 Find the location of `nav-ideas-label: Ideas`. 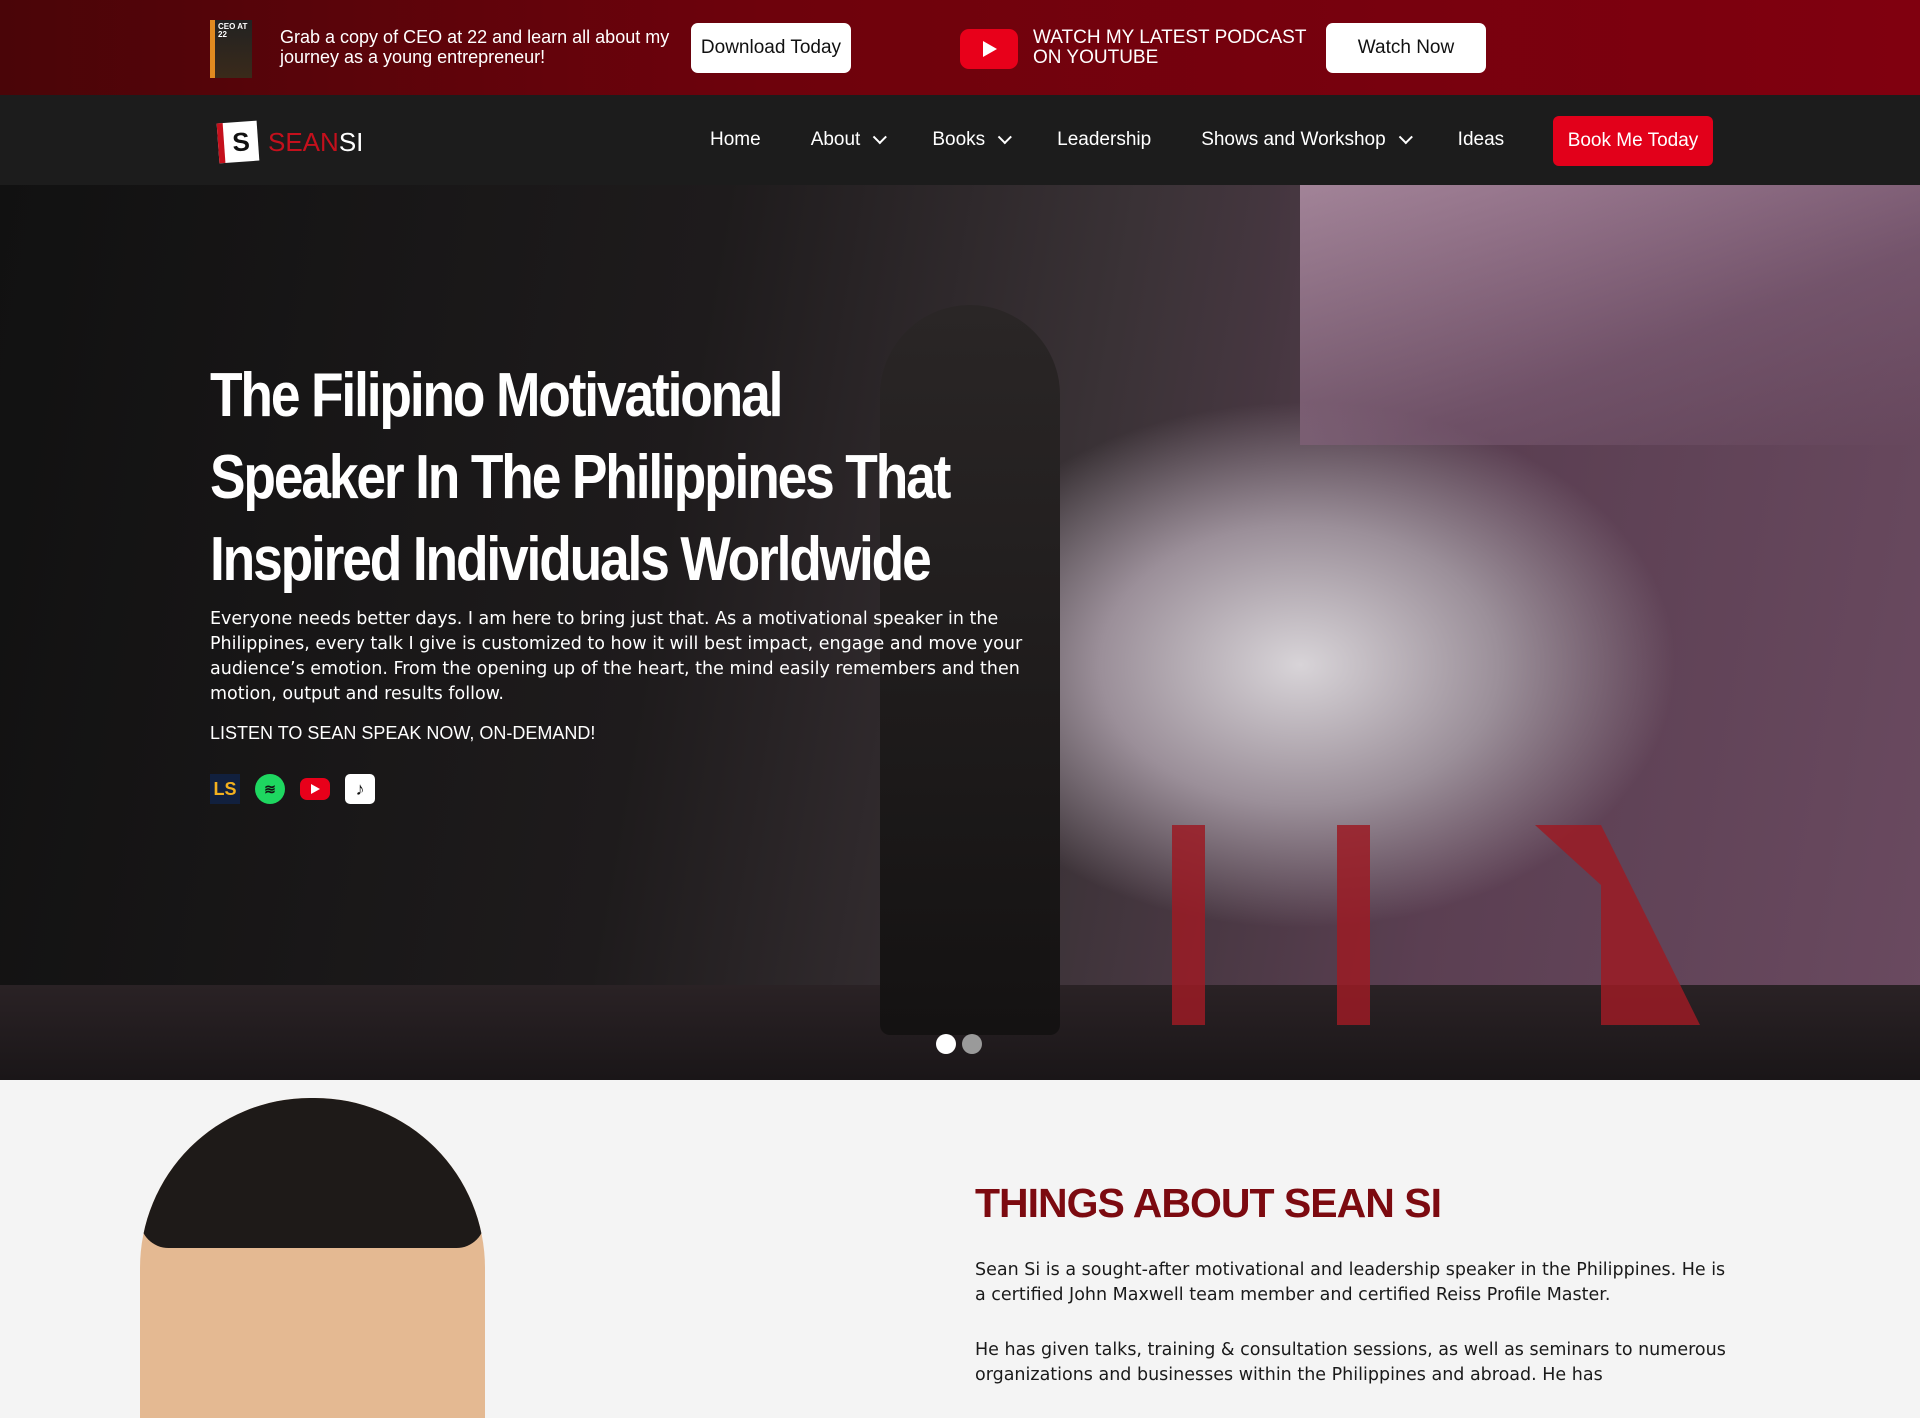

nav-ideas-label: Ideas is located at coordinates (1481, 139).